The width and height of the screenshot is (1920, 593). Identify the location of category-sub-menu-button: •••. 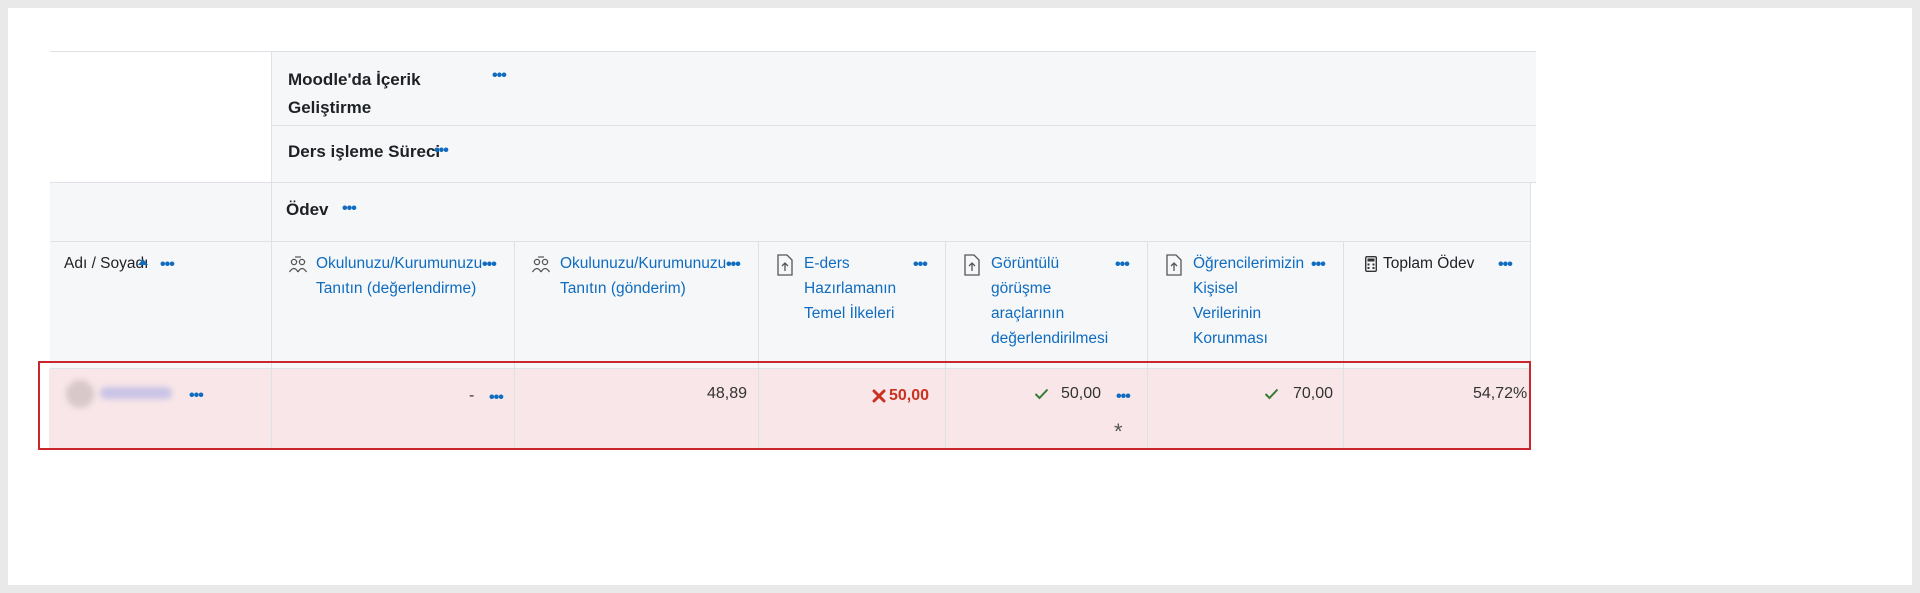
(441, 151).